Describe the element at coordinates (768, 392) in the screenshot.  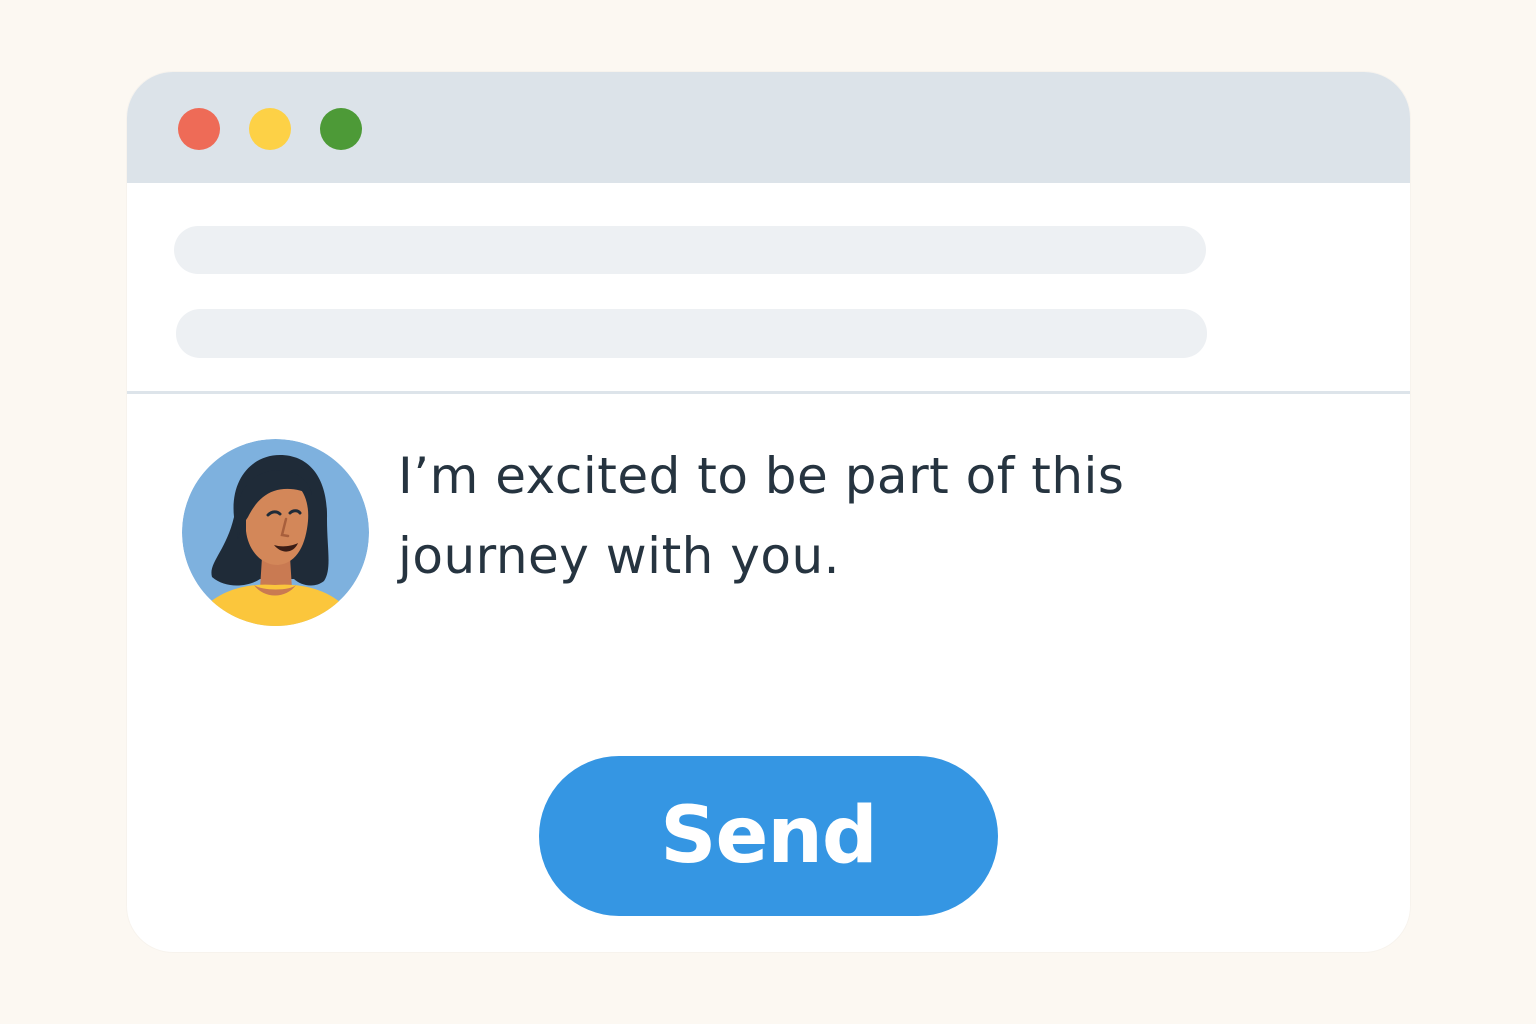
I see `divider` at that location.